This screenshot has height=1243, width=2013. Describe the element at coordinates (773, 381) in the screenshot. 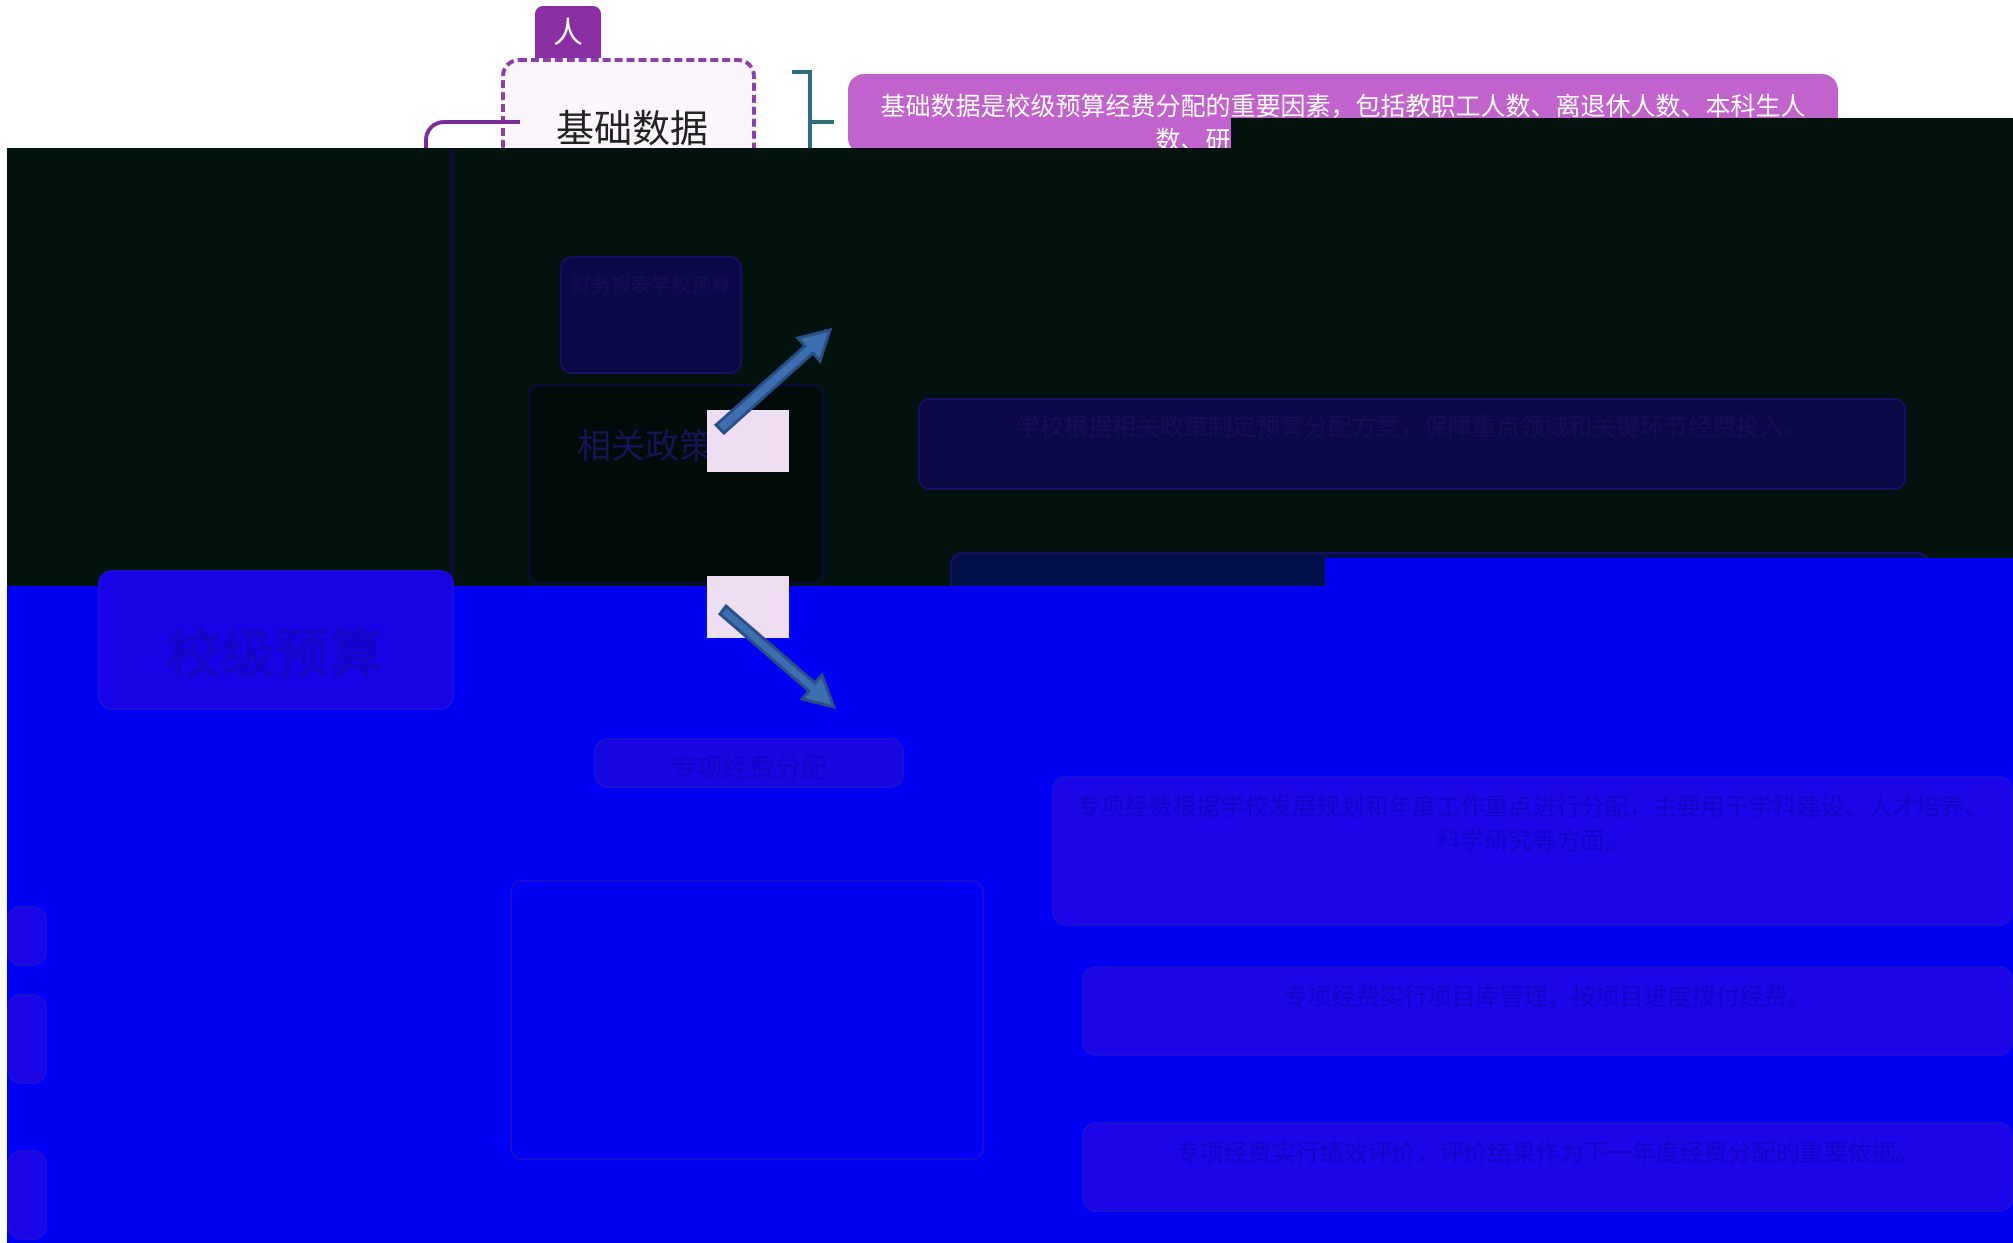

I see `arrow-up-right-icon` at that location.